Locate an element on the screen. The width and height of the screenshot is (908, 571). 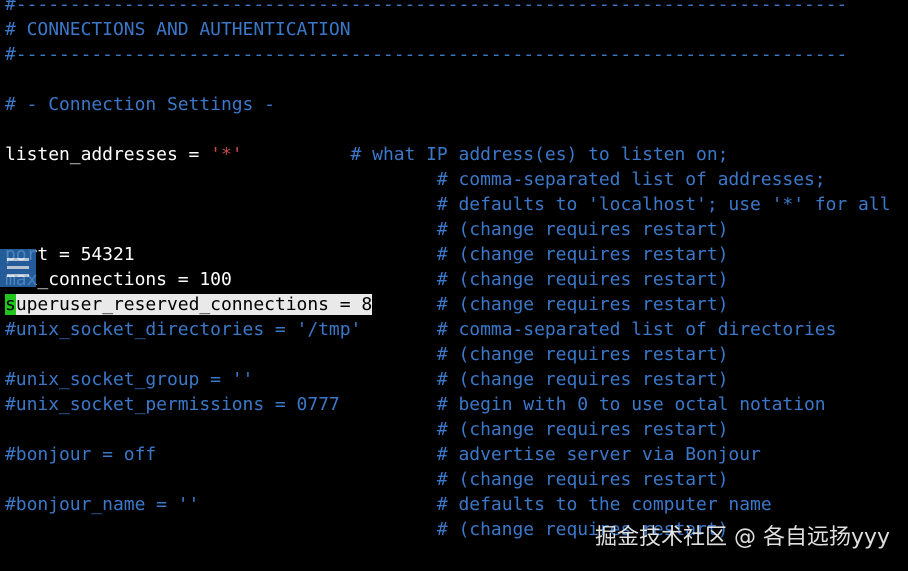
comment-text: #unix_socket_permissions = 0777 is located at coordinates (172, 404).